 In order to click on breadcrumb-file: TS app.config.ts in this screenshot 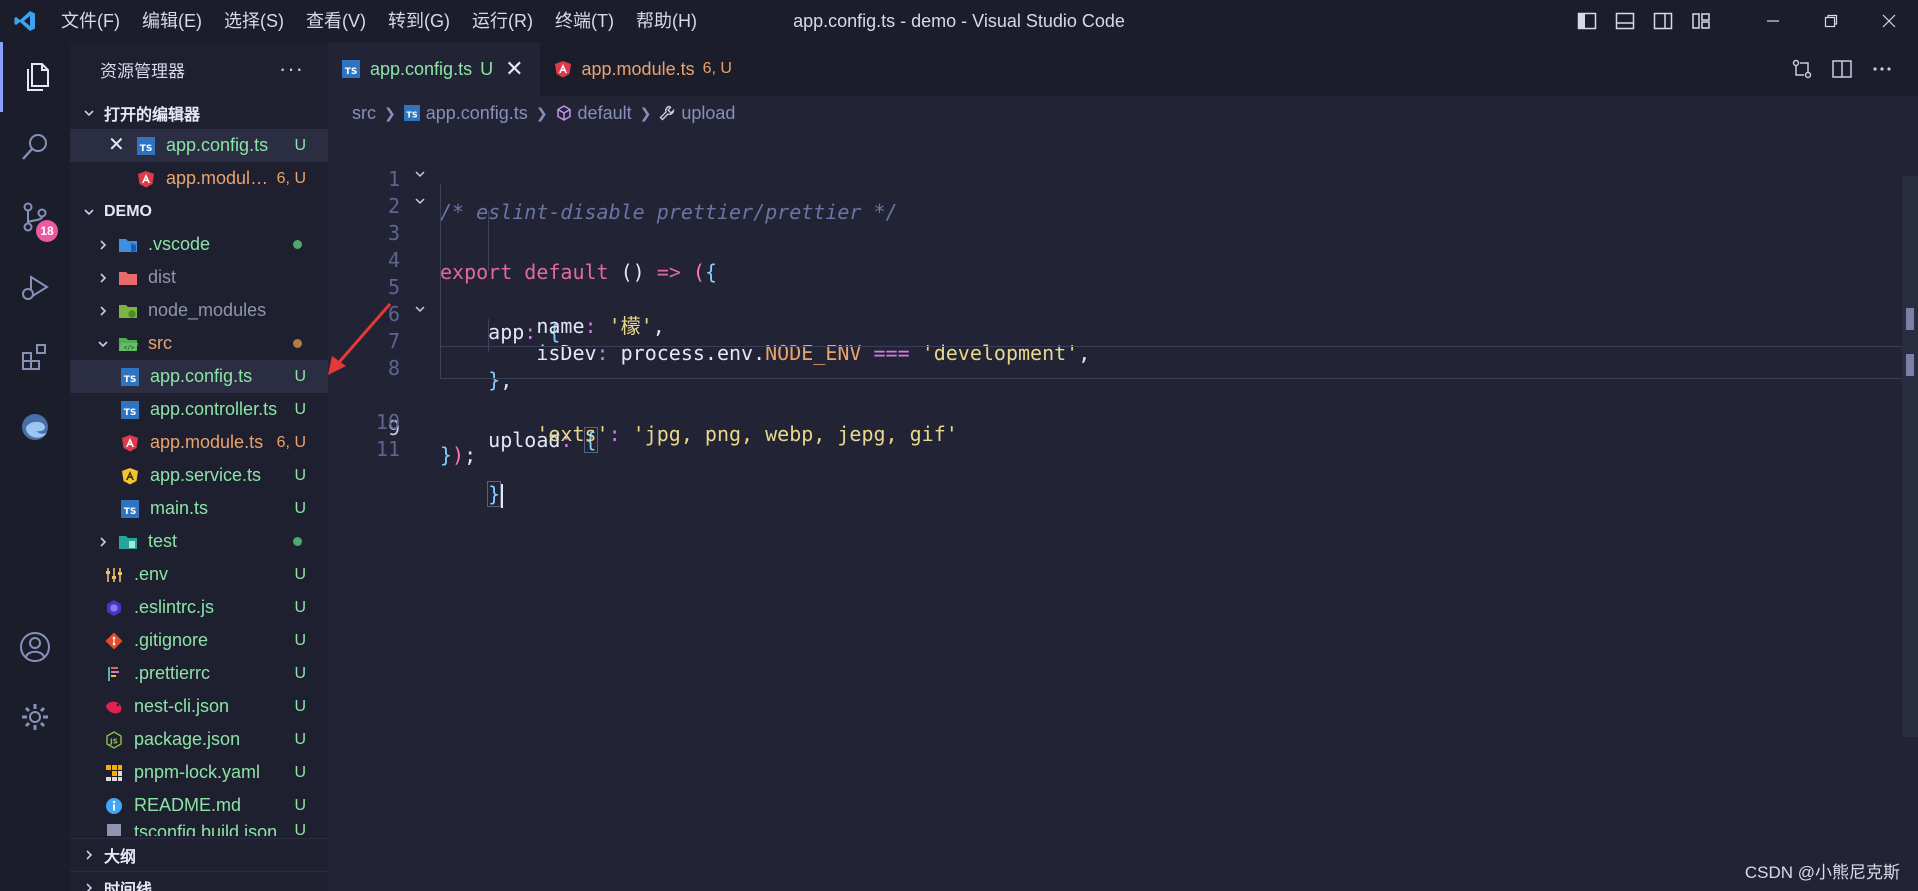, I will do `click(465, 113)`.